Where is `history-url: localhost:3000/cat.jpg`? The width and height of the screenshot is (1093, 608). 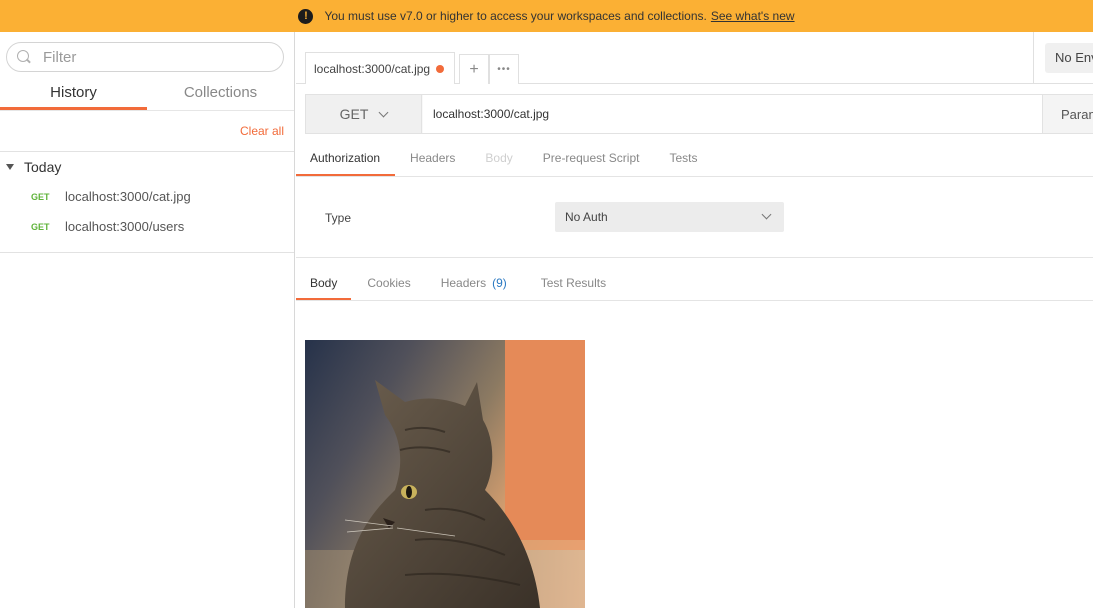
history-url: localhost:3000/cat.jpg is located at coordinates (128, 196).